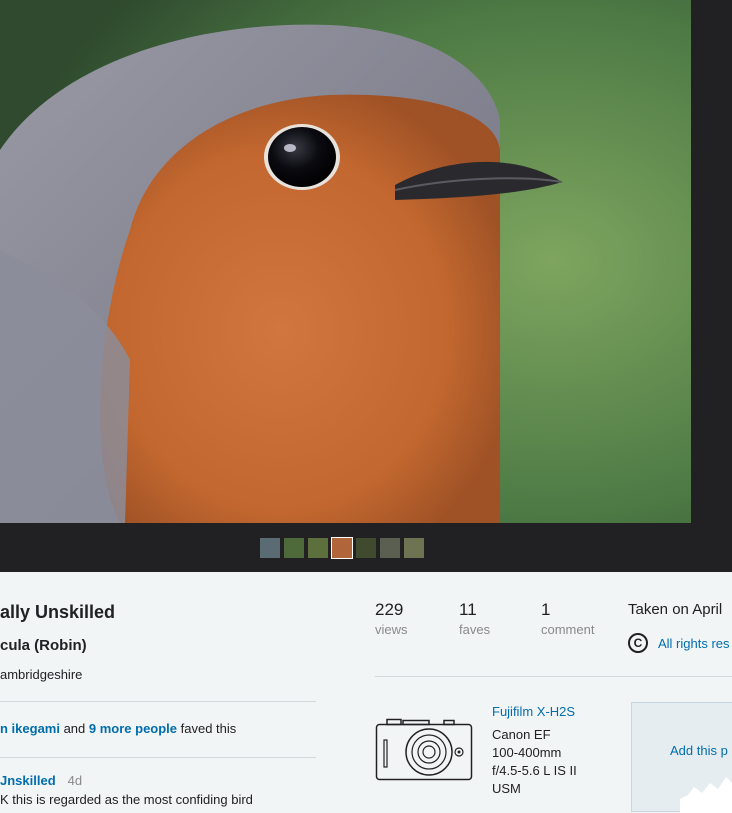  I want to click on copyright-icon: C, so click(638, 643).